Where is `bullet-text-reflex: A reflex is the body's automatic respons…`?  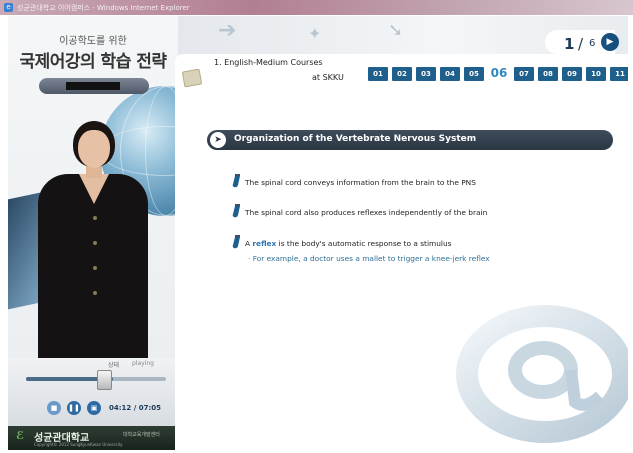 bullet-text-reflex: A reflex is the body's automatic respons… is located at coordinates (348, 243).